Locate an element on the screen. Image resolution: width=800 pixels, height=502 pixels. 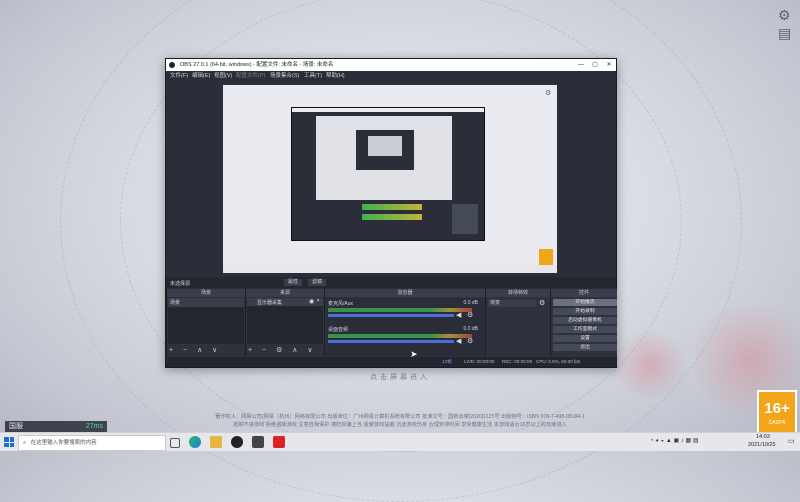
properties-button: 属性 is located at coordinates (293, 282).